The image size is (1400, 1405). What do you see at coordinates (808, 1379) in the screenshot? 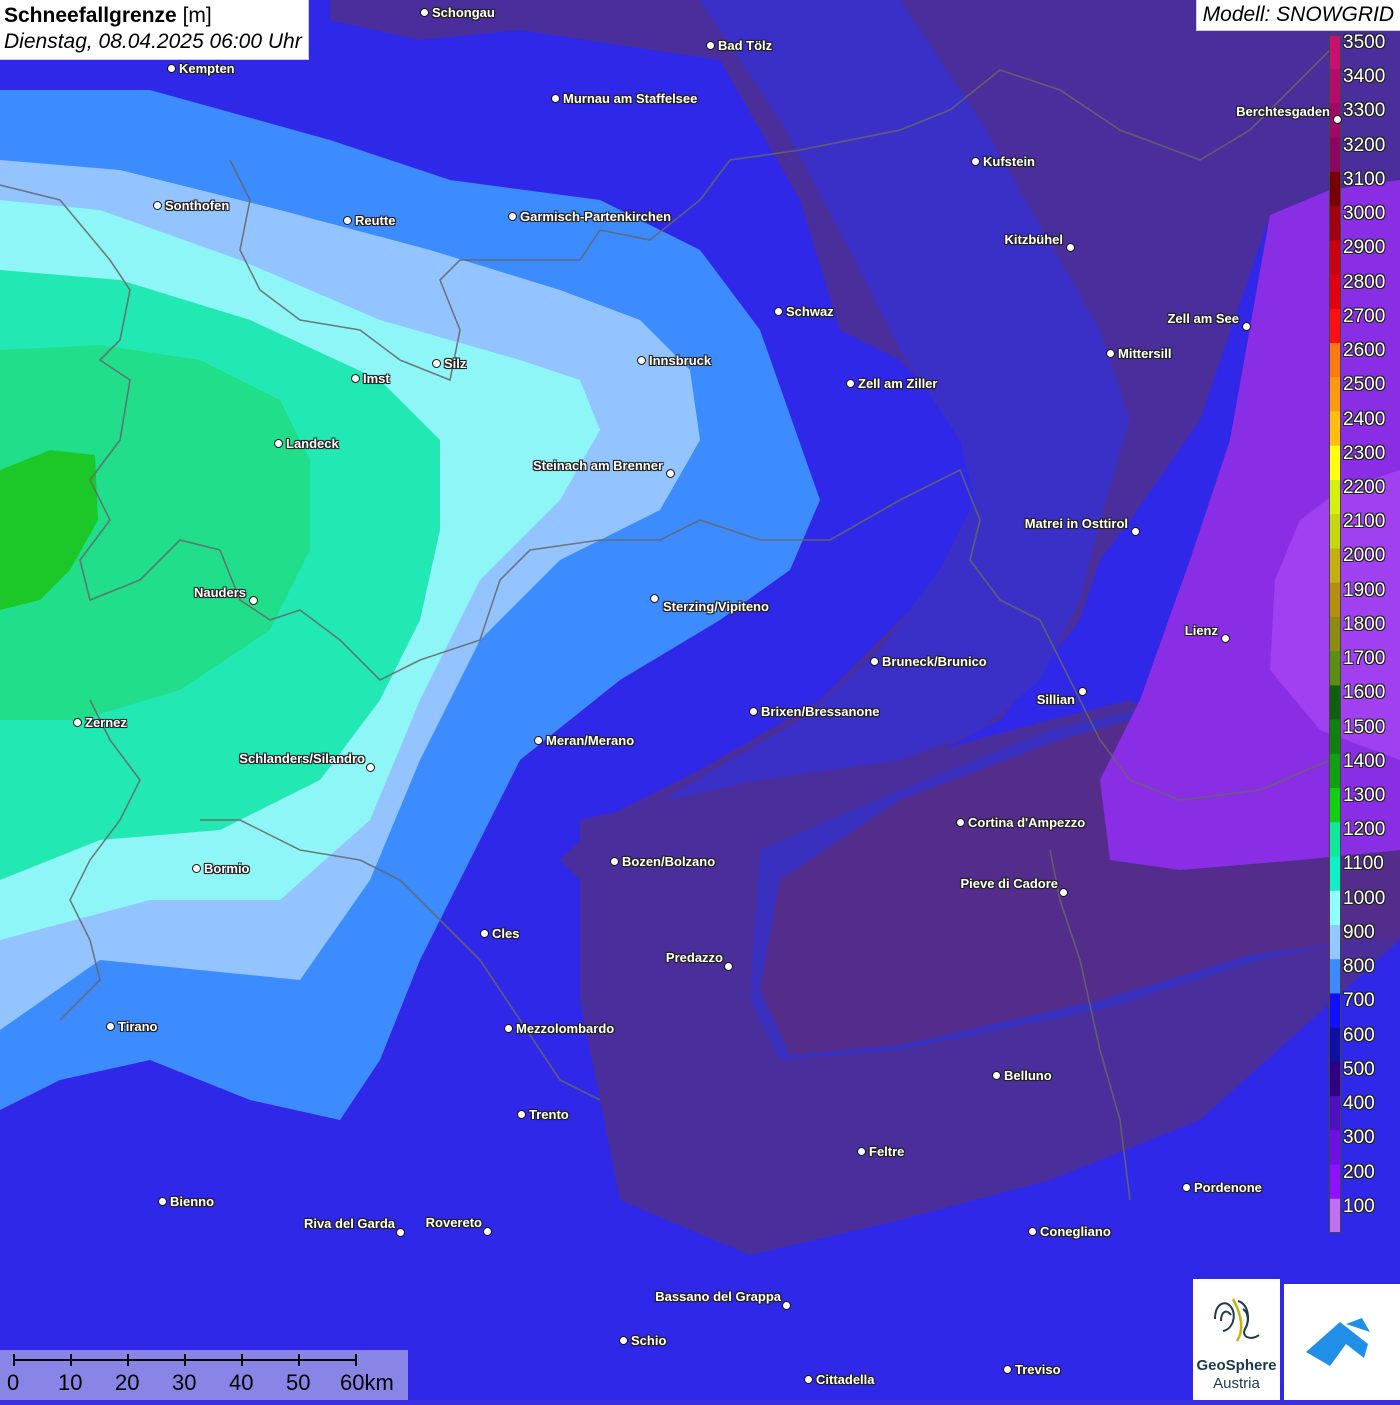
I see `city-marker-cittadella` at bounding box center [808, 1379].